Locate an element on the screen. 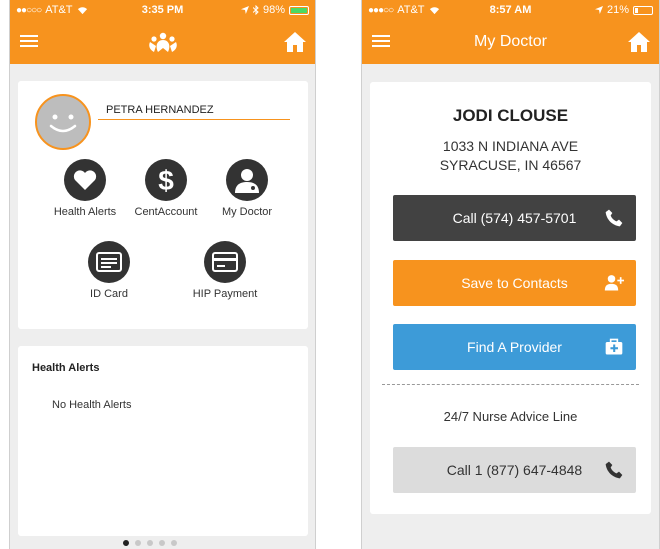 Image resolution: width=660 pixels, height=549 pixels. tile-label: My Doctor is located at coordinates (247, 212).